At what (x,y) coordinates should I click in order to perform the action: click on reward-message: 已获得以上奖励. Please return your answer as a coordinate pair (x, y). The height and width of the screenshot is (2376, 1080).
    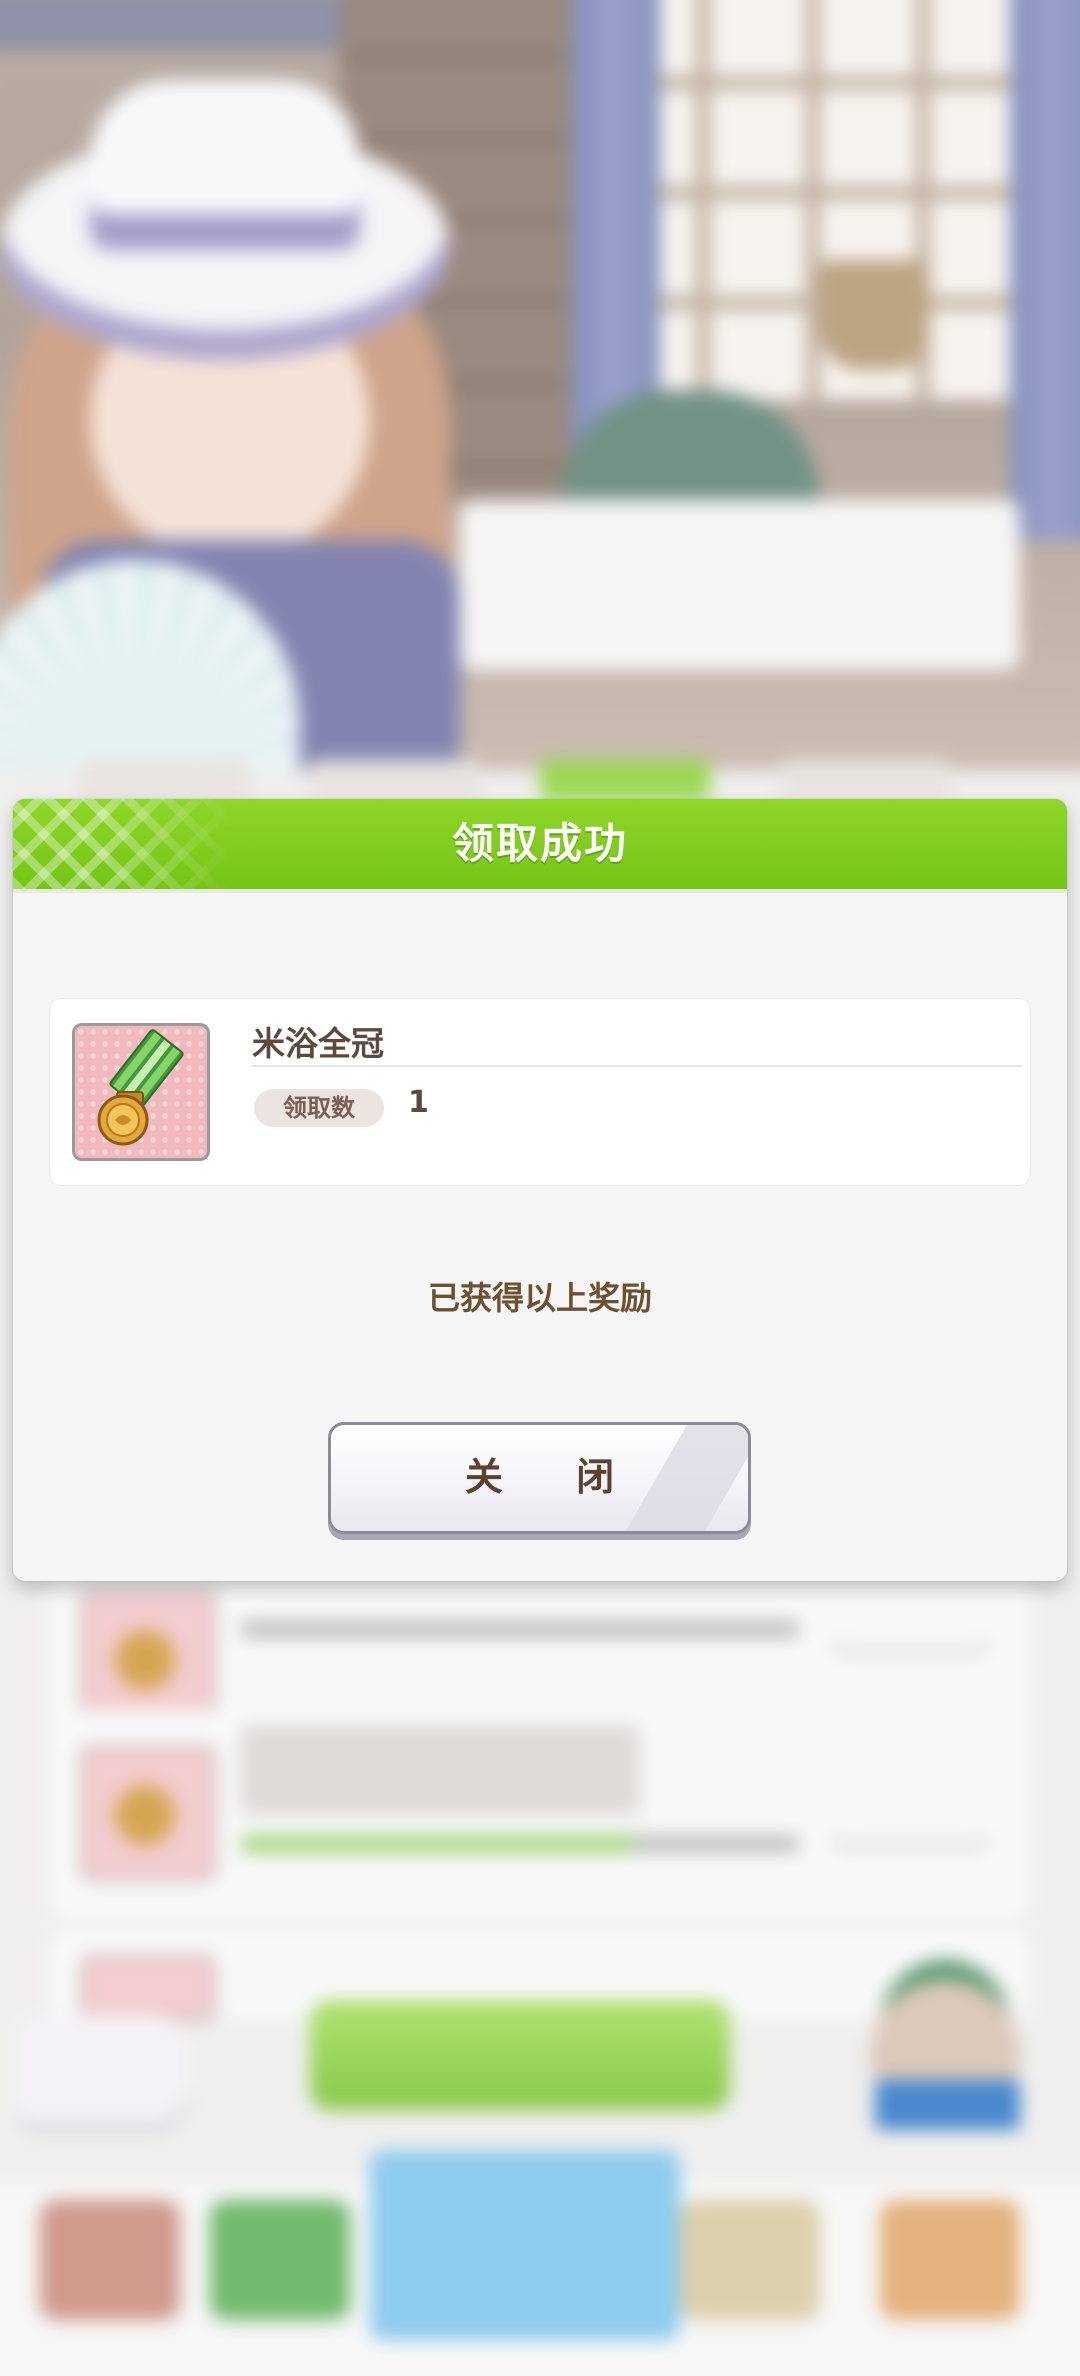
    Looking at the image, I should click on (539, 1298).